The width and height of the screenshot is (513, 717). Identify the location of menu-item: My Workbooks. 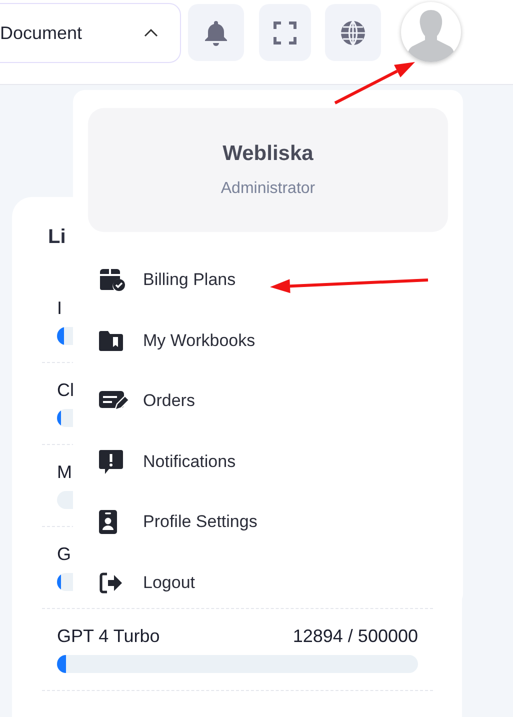
(199, 340).